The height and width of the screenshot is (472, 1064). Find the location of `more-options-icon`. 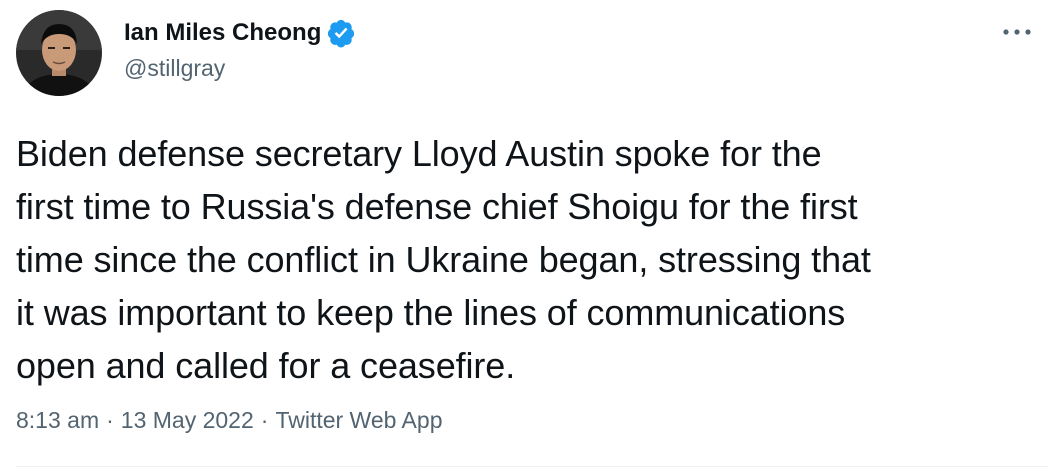

more-options-icon is located at coordinates (1018, 32).